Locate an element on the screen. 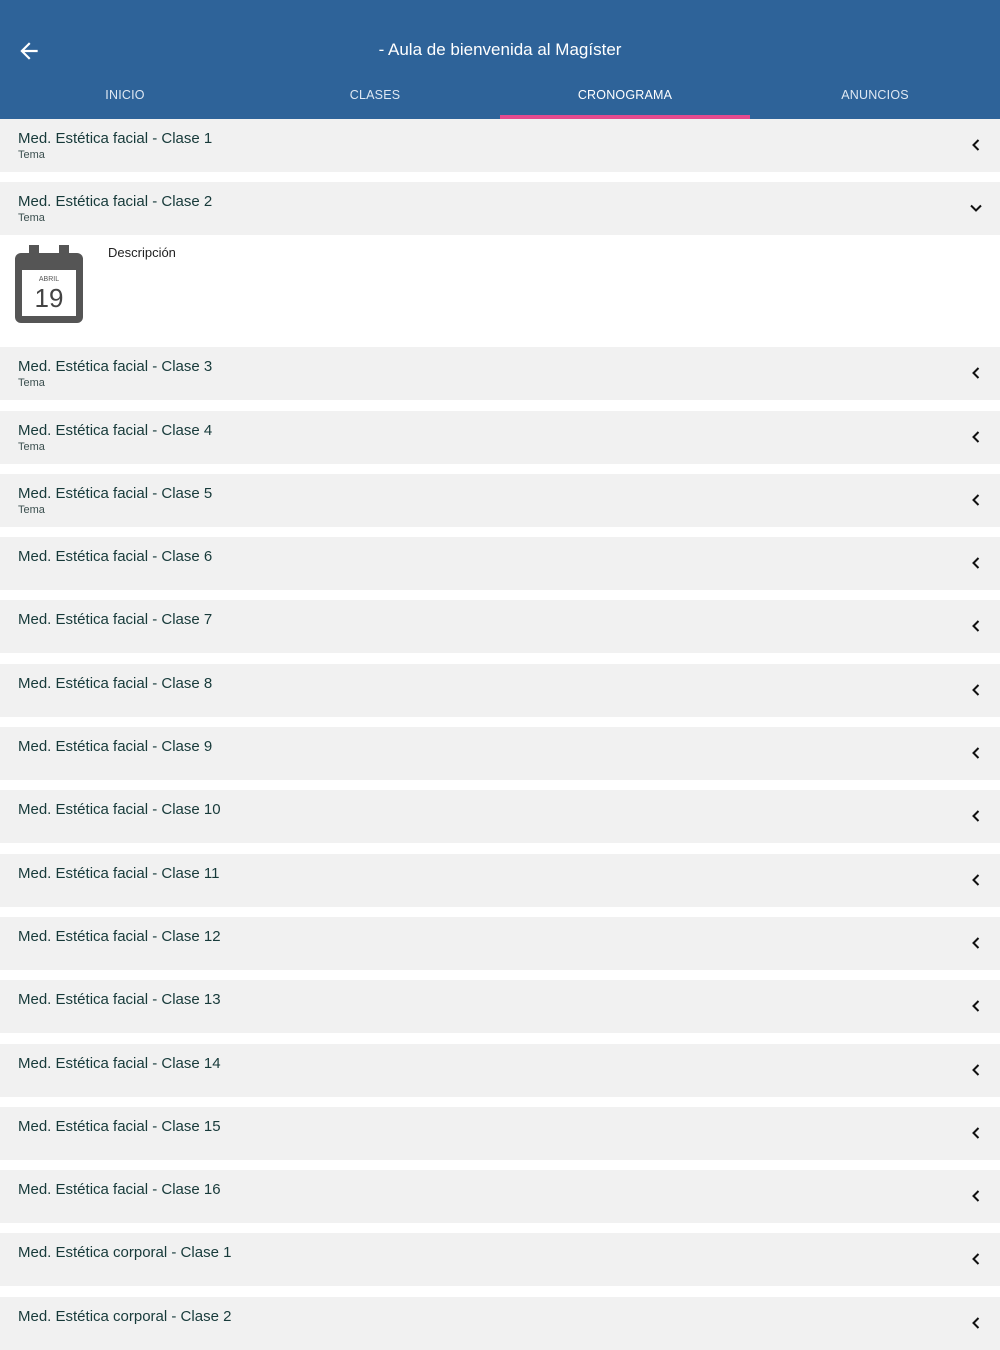 This screenshot has height=1350, width=1000. item-title: Med. Estética facial - Clase 16 is located at coordinates (119, 1190).